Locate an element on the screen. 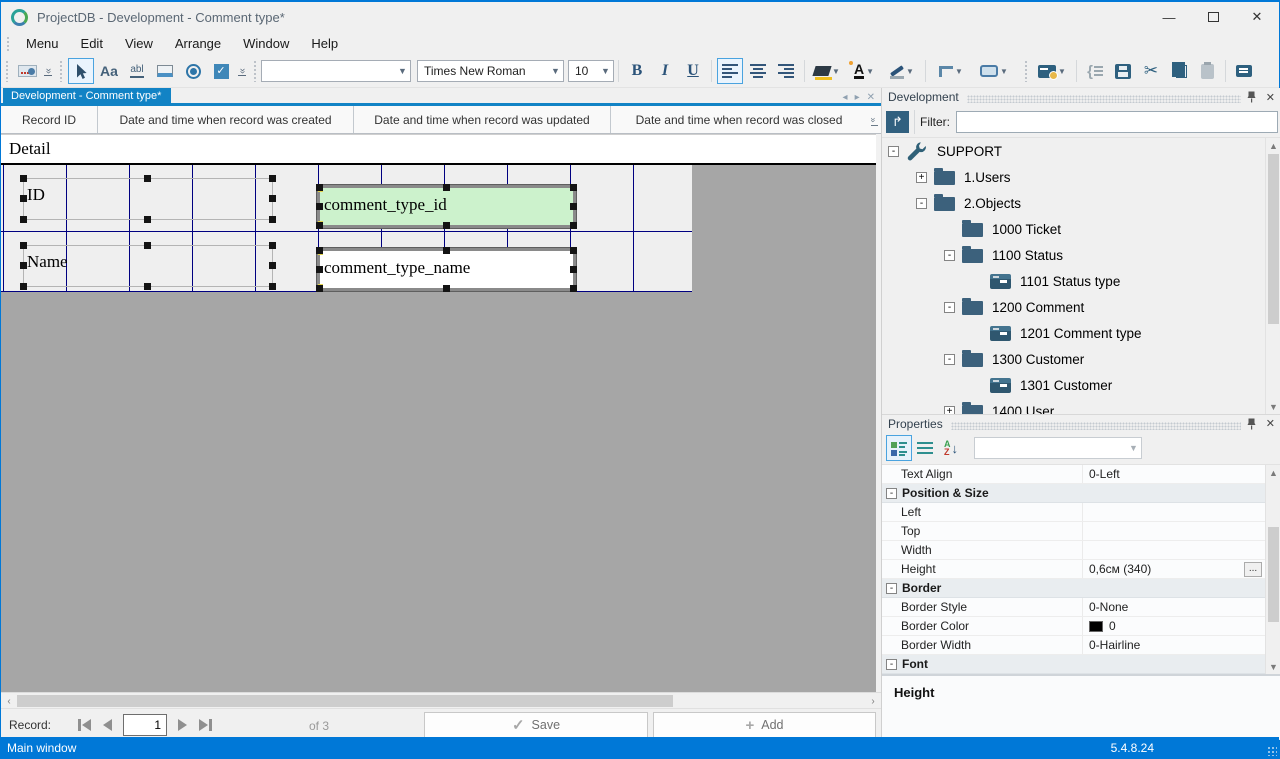  column-header-closed: Date and time when record was closed is located at coordinates (739, 119).